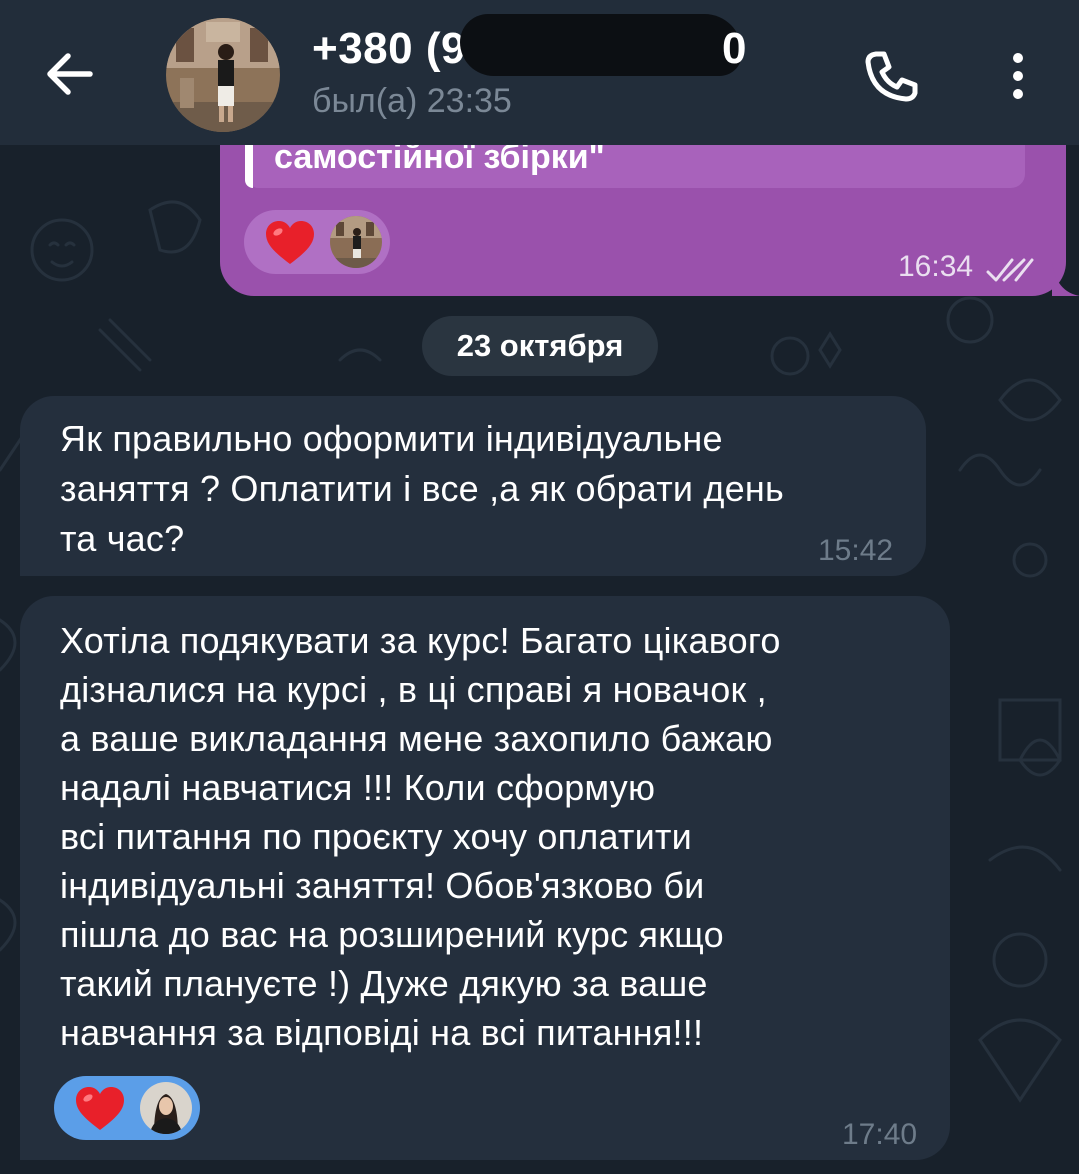  Describe the element at coordinates (540, 346) in the screenshot. I see `date-separator: 23 октября` at that location.